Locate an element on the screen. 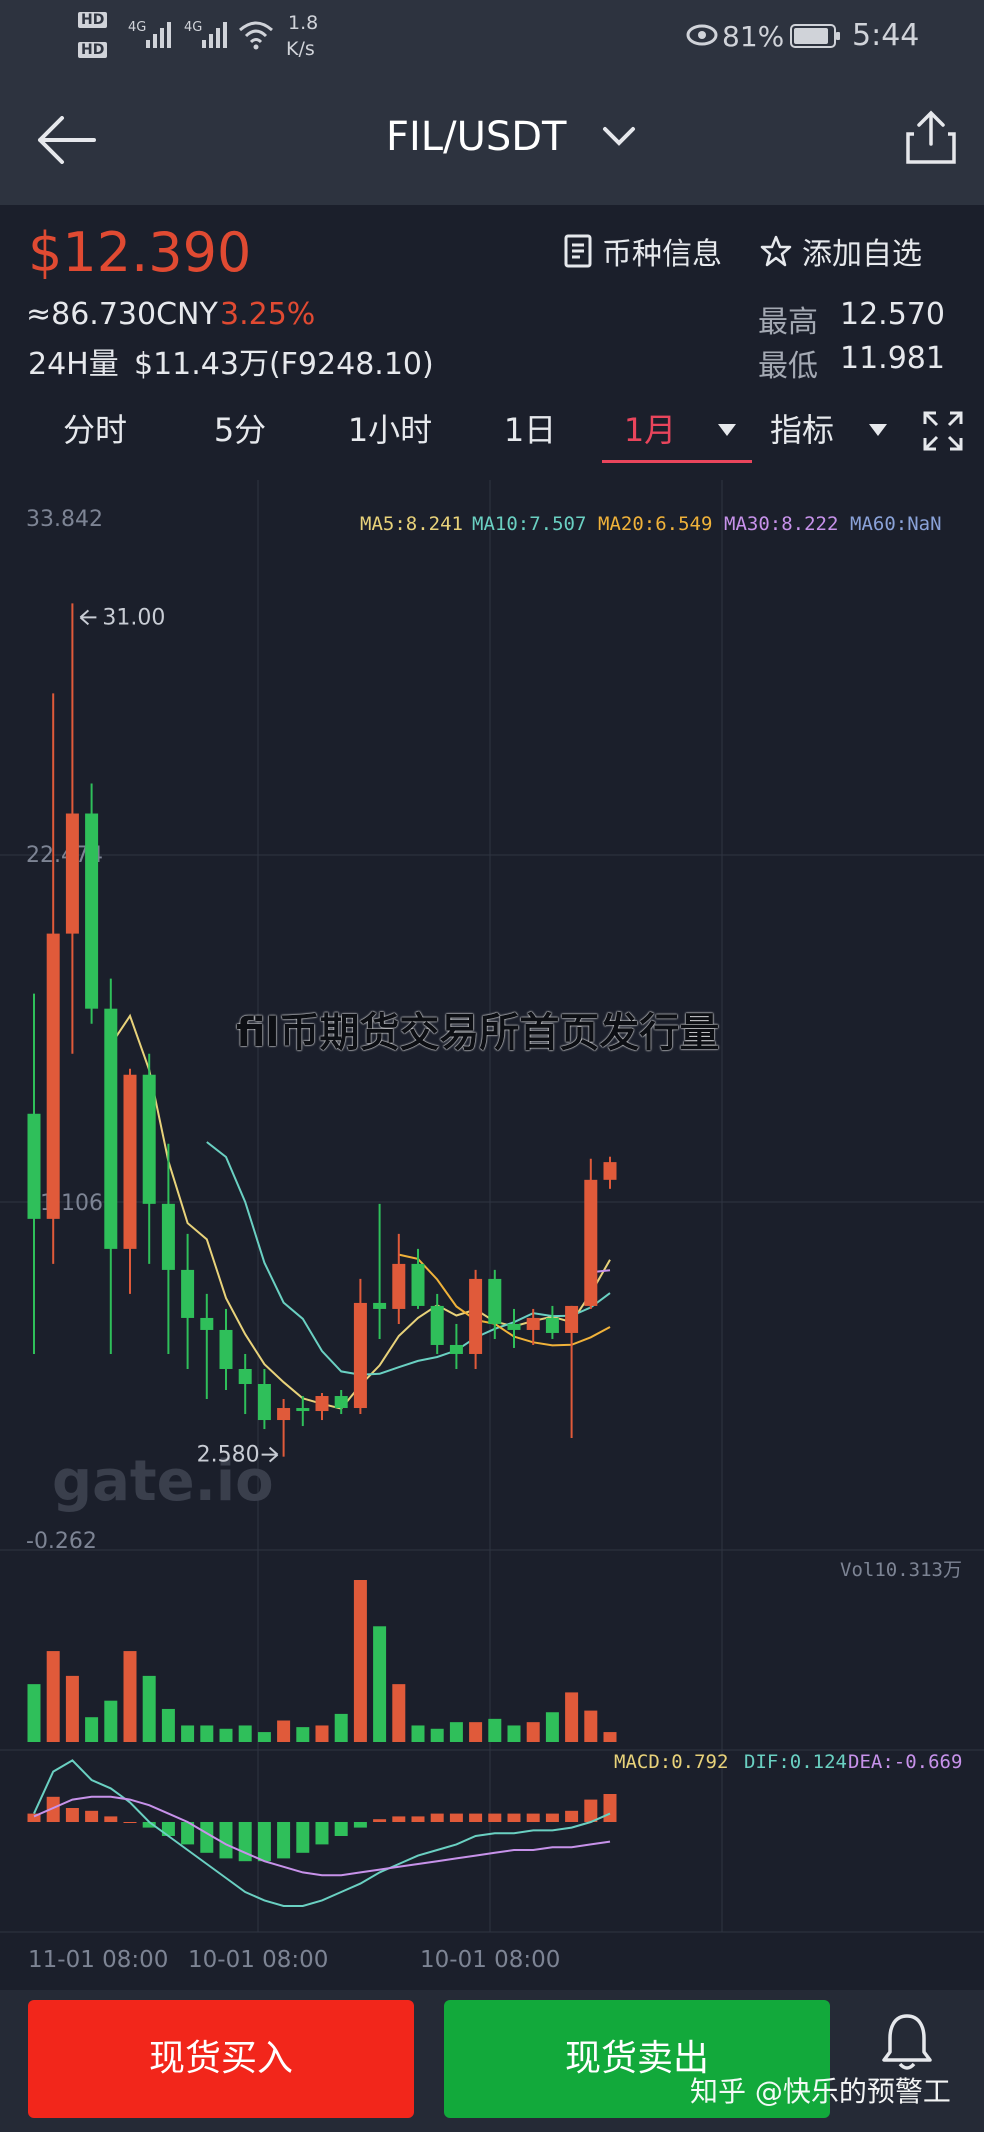 This screenshot has height=2132, width=984. chevron-down-icon is located at coordinates (619, 137).